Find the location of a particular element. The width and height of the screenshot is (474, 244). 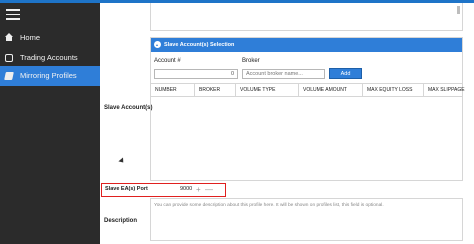

slave-port-row: Slave EA(s) Port 9000 + — is located at coordinates (163, 190).